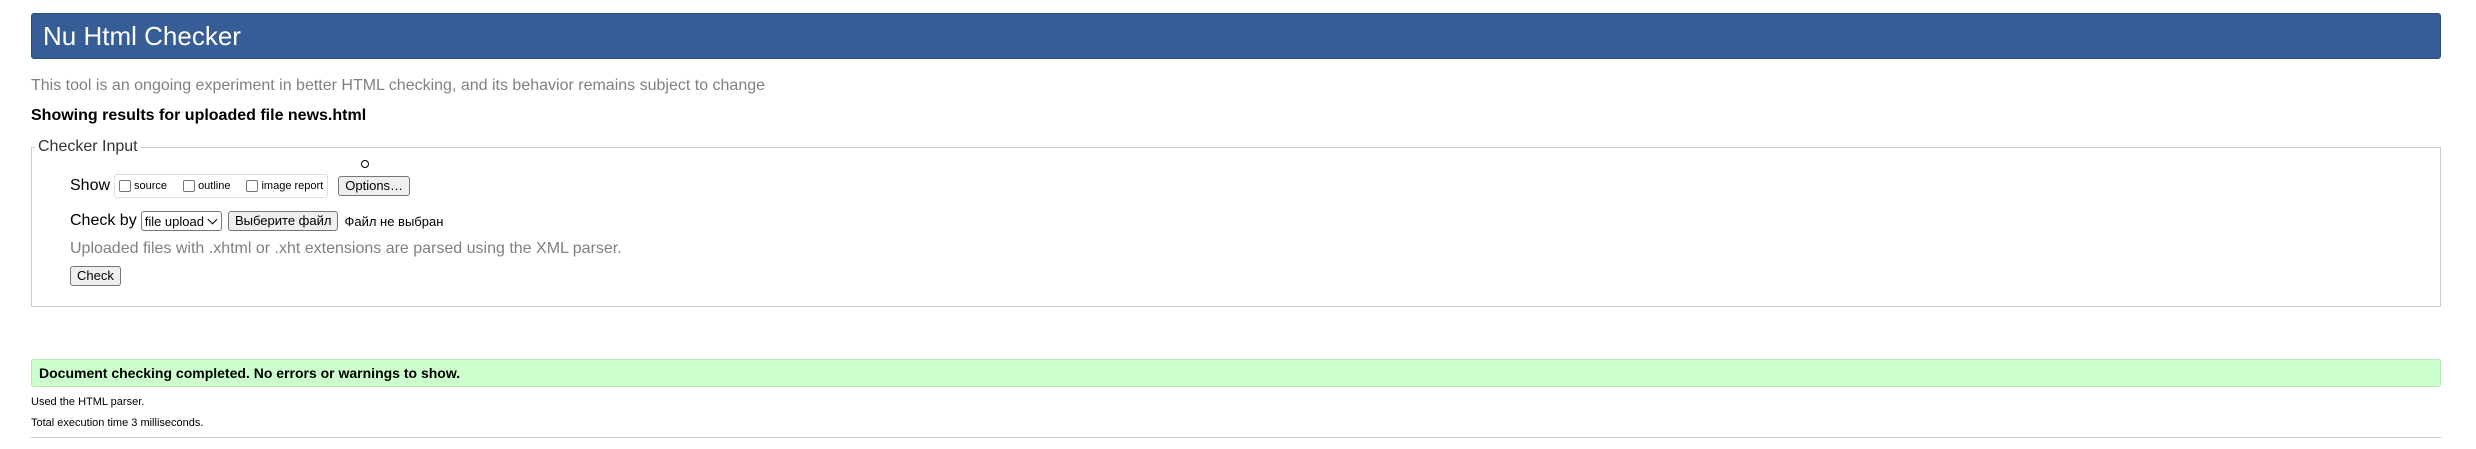 Image resolution: width=2476 pixels, height=449 pixels. What do you see at coordinates (151, 186) in the screenshot?
I see `source-checkbox-label: source` at bounding box center [151, 186].